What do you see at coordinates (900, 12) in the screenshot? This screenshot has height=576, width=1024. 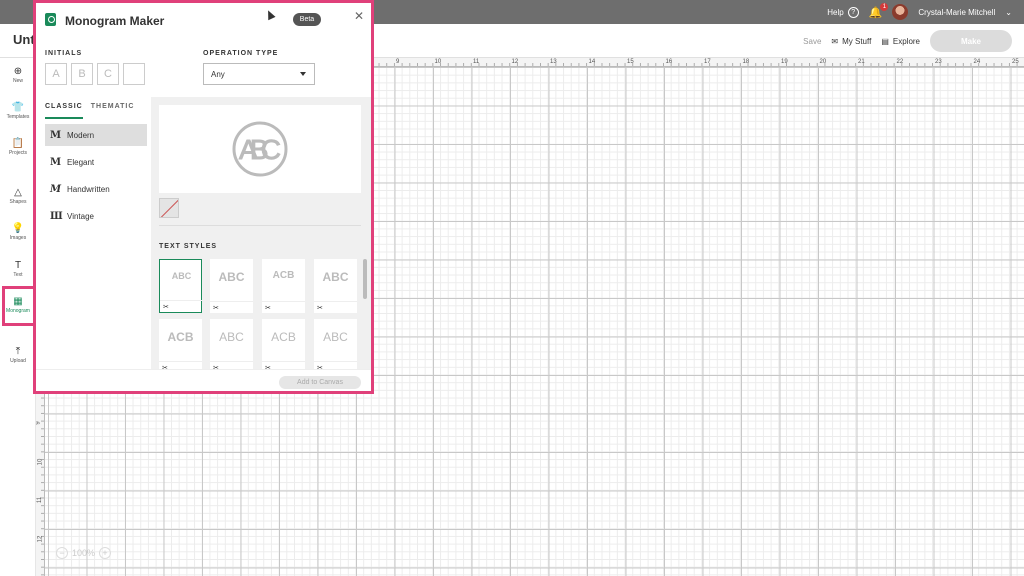 I see `avatar` at bounding box center [900, 12].